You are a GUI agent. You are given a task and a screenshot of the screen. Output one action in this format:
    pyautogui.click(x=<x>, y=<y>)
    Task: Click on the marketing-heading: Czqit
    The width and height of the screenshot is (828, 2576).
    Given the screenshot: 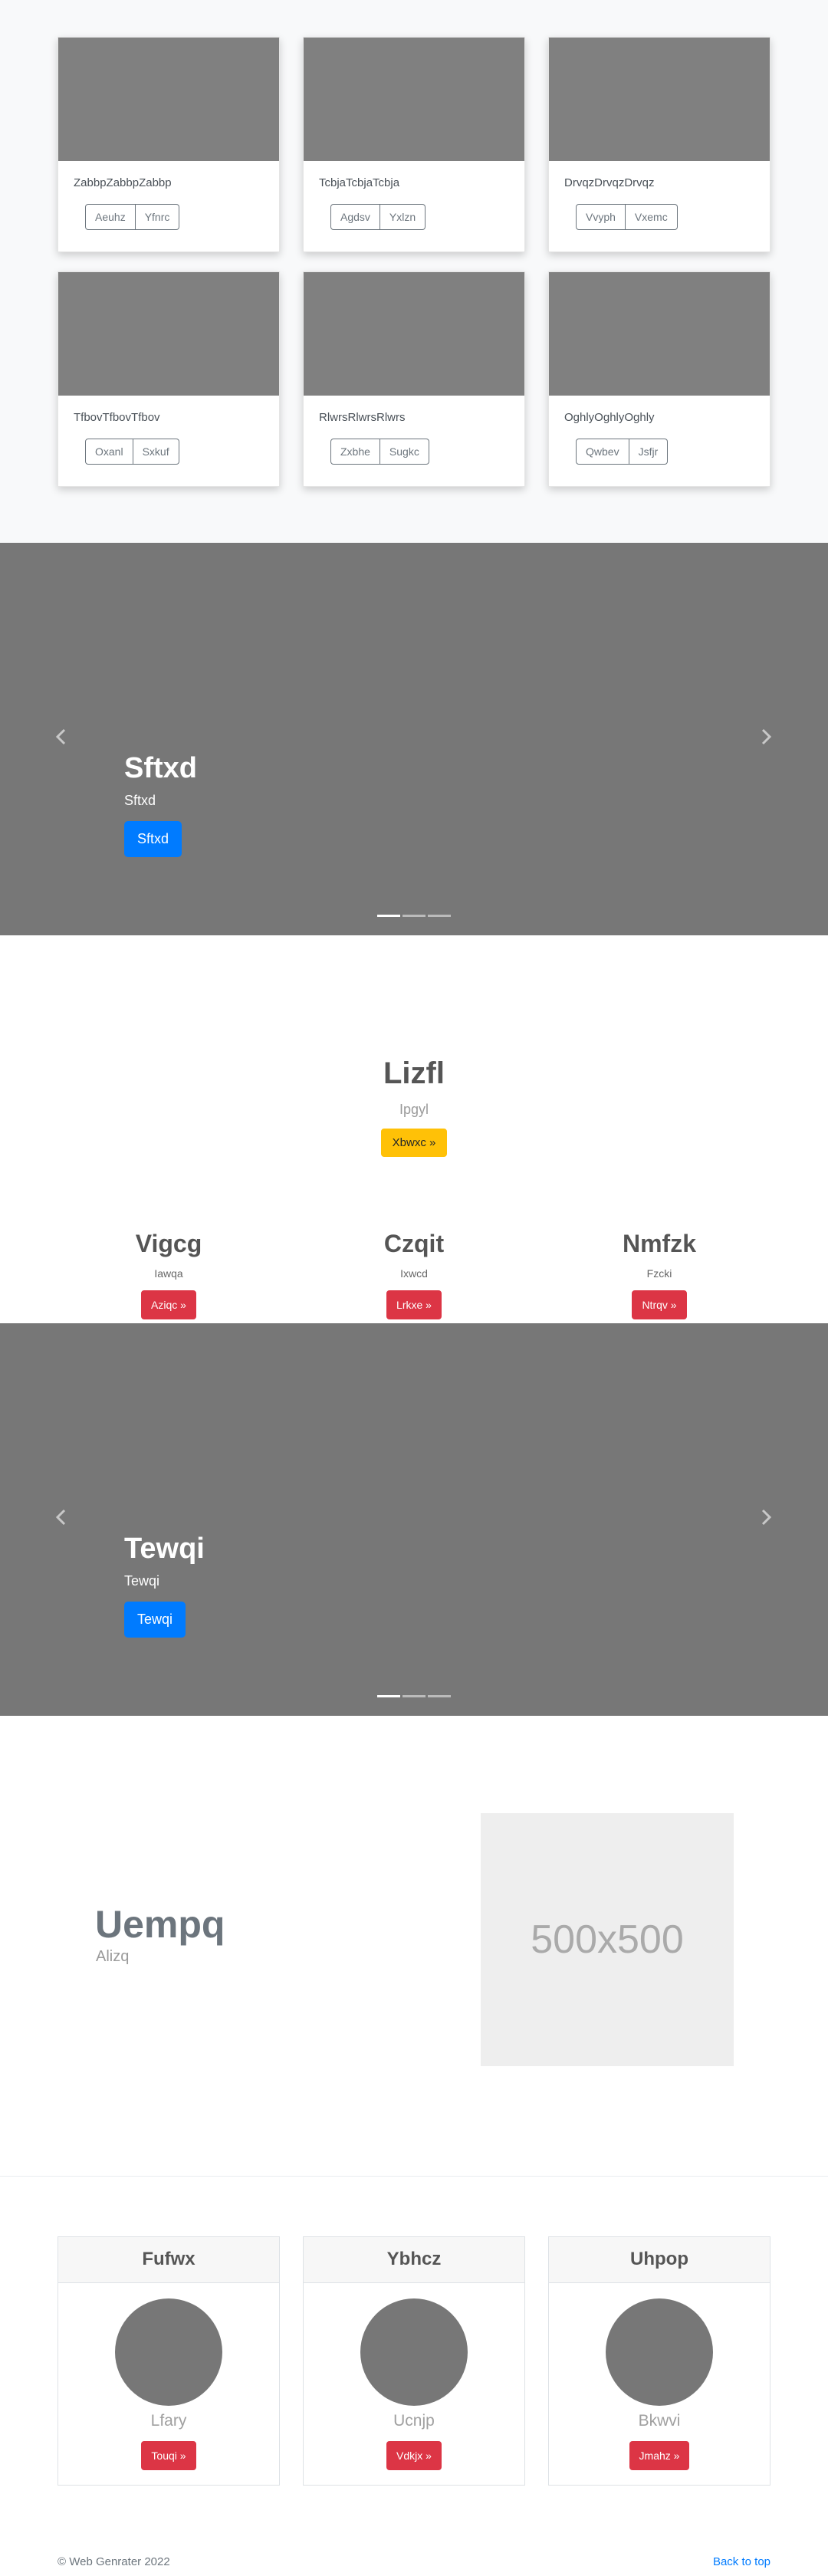 What is the action you would take?
    pyautogui.click(x=414, y=1244)
    